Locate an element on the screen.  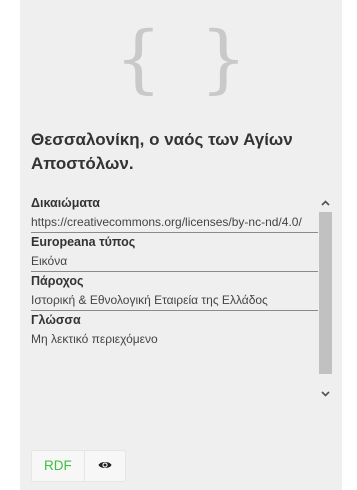
field-label: Γλώσσα is located at coordinates (56, 320).